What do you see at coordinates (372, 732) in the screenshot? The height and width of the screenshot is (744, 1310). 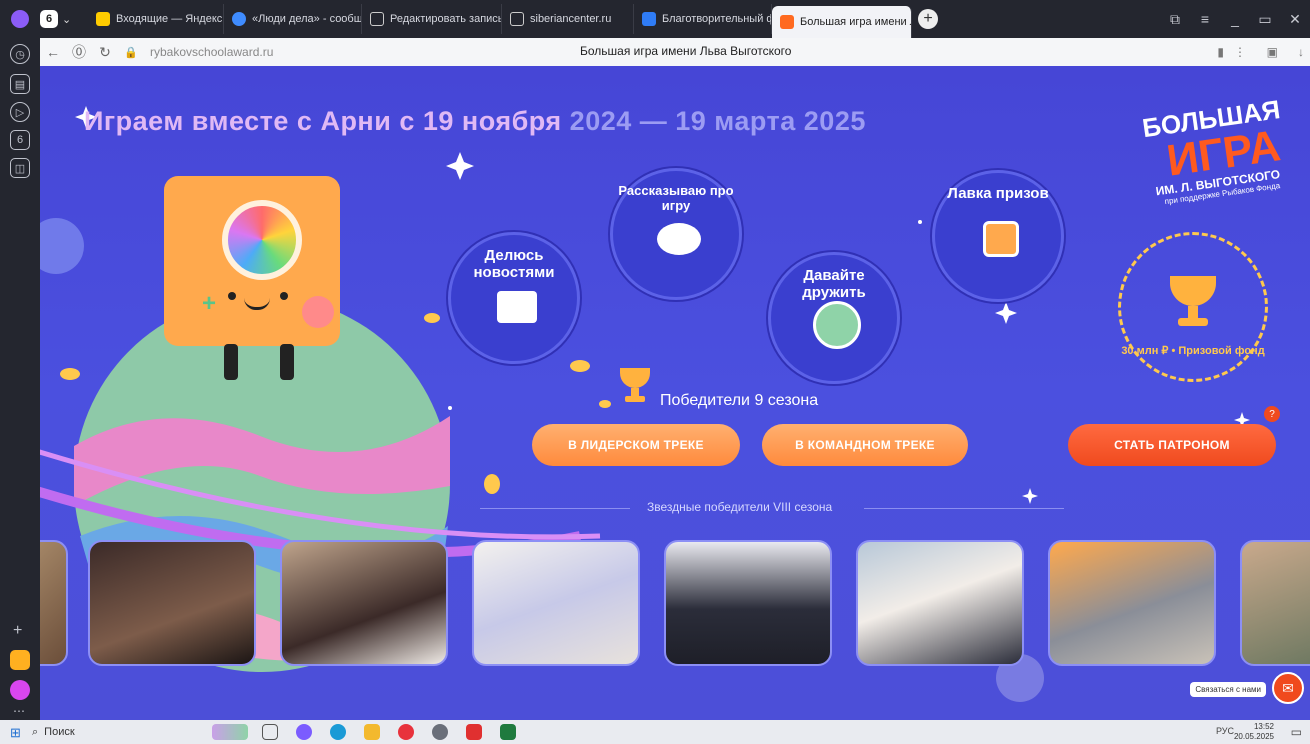 I see `file-explorer-icon` at bounding box center [372, 732].